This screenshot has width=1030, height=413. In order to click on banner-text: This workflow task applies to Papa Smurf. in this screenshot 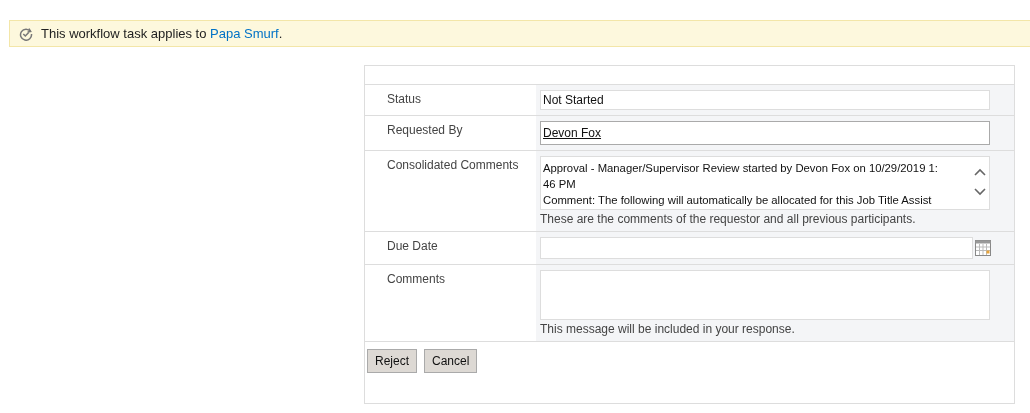, I will do `click(162, 33)`.